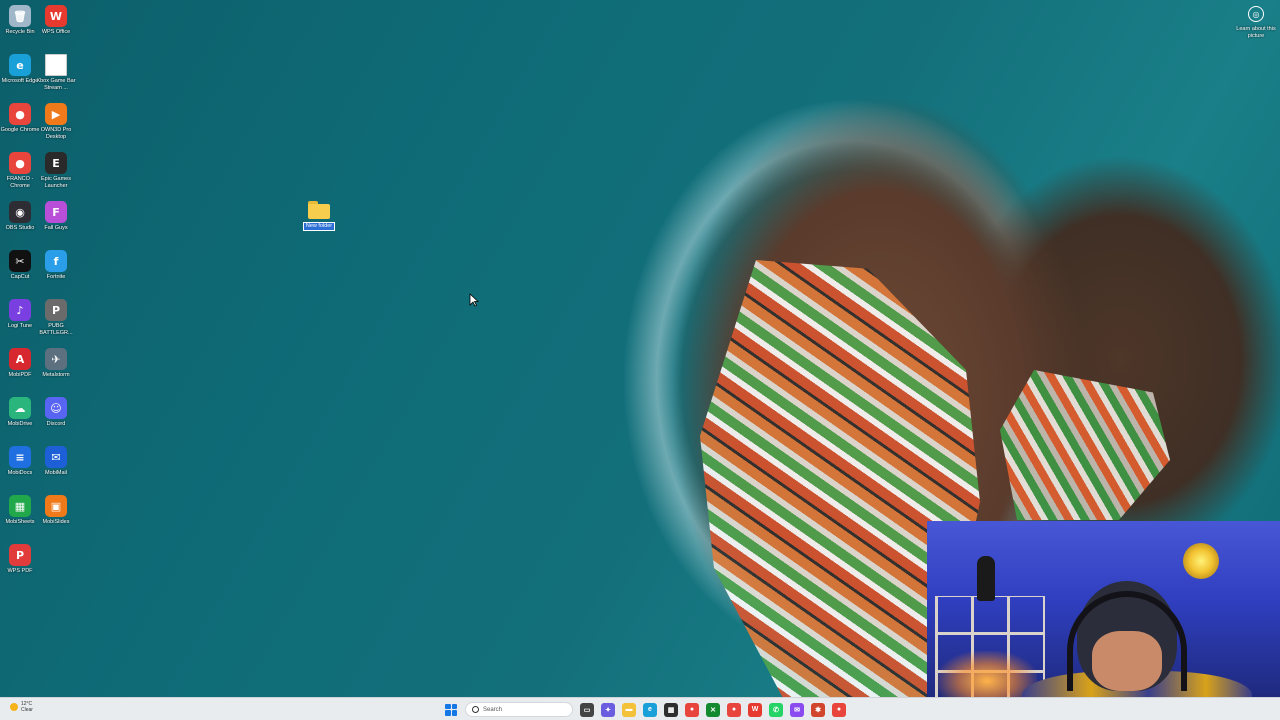  Describe the element at coordinates (20, 261) in the screenshot. I see `capcut-icon: ✂` at that location.